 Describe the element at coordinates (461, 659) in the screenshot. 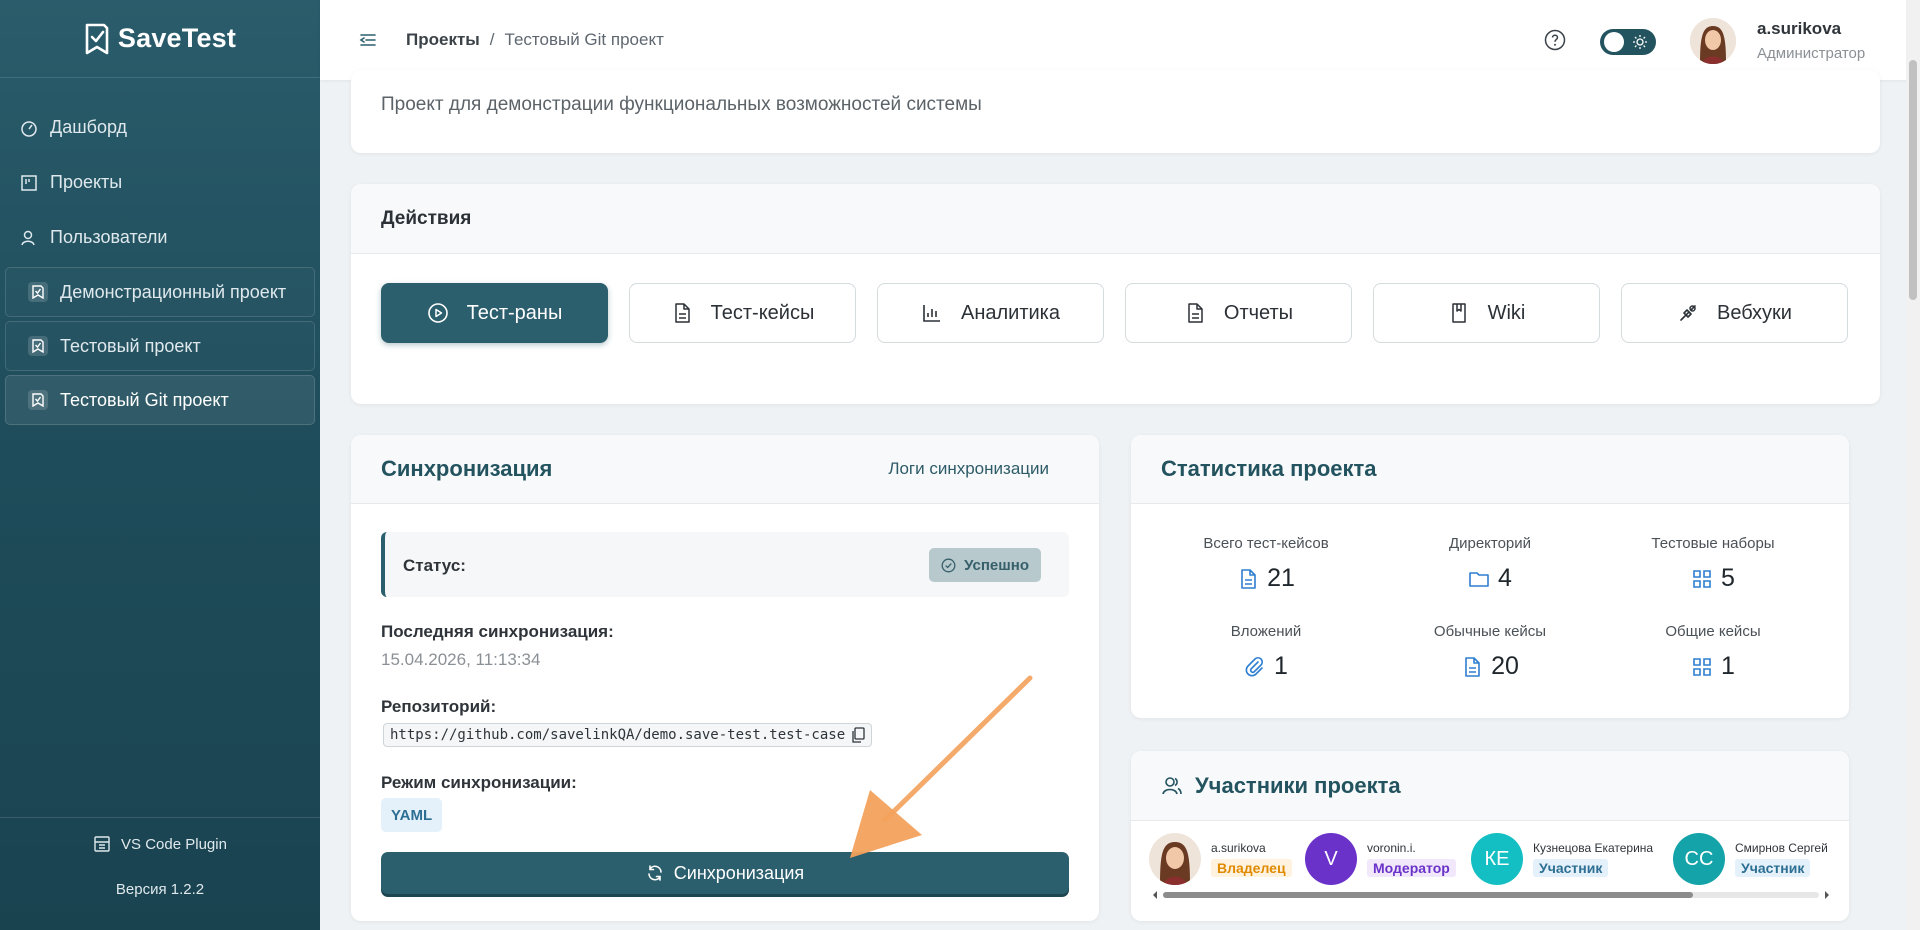

I see `last-sync-value: 15.04.2026, 11:13:34` at that location.